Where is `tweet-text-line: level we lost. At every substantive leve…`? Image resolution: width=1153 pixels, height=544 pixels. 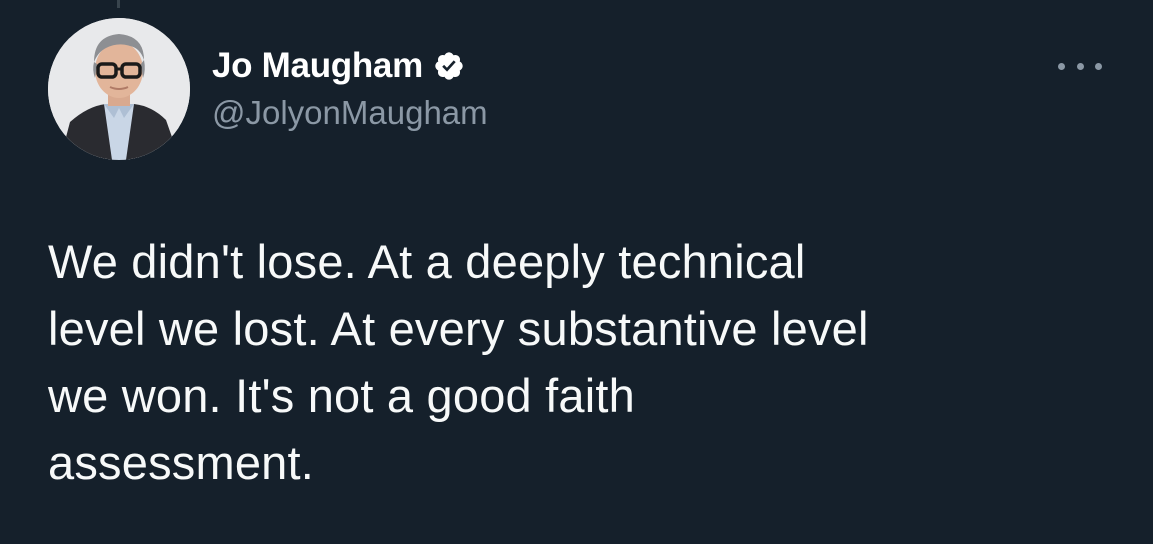
tweet-text-line: level we lost. At every substantive leve… is located at coordinates (458, 328).